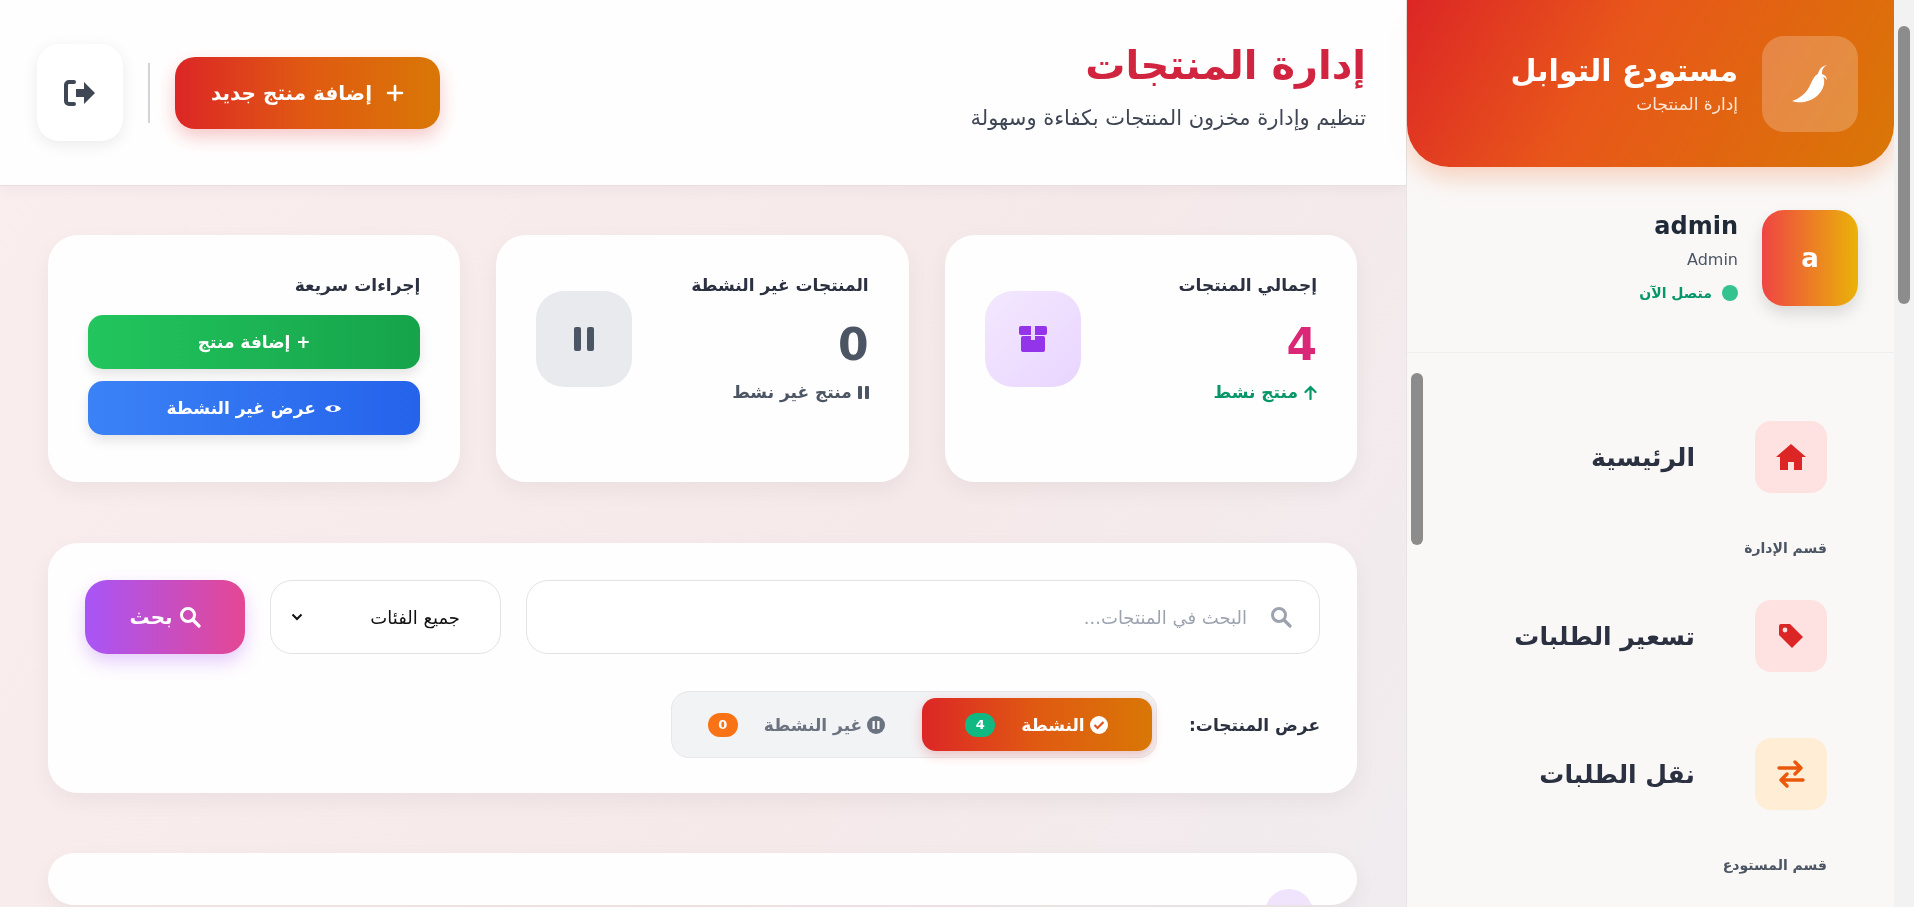 The height and width of the screenshot is (907, 1914). What do you see at coordinates (1791, 457) in the screenshot?
I see `home-icon` at bounding box center [1791, 457].